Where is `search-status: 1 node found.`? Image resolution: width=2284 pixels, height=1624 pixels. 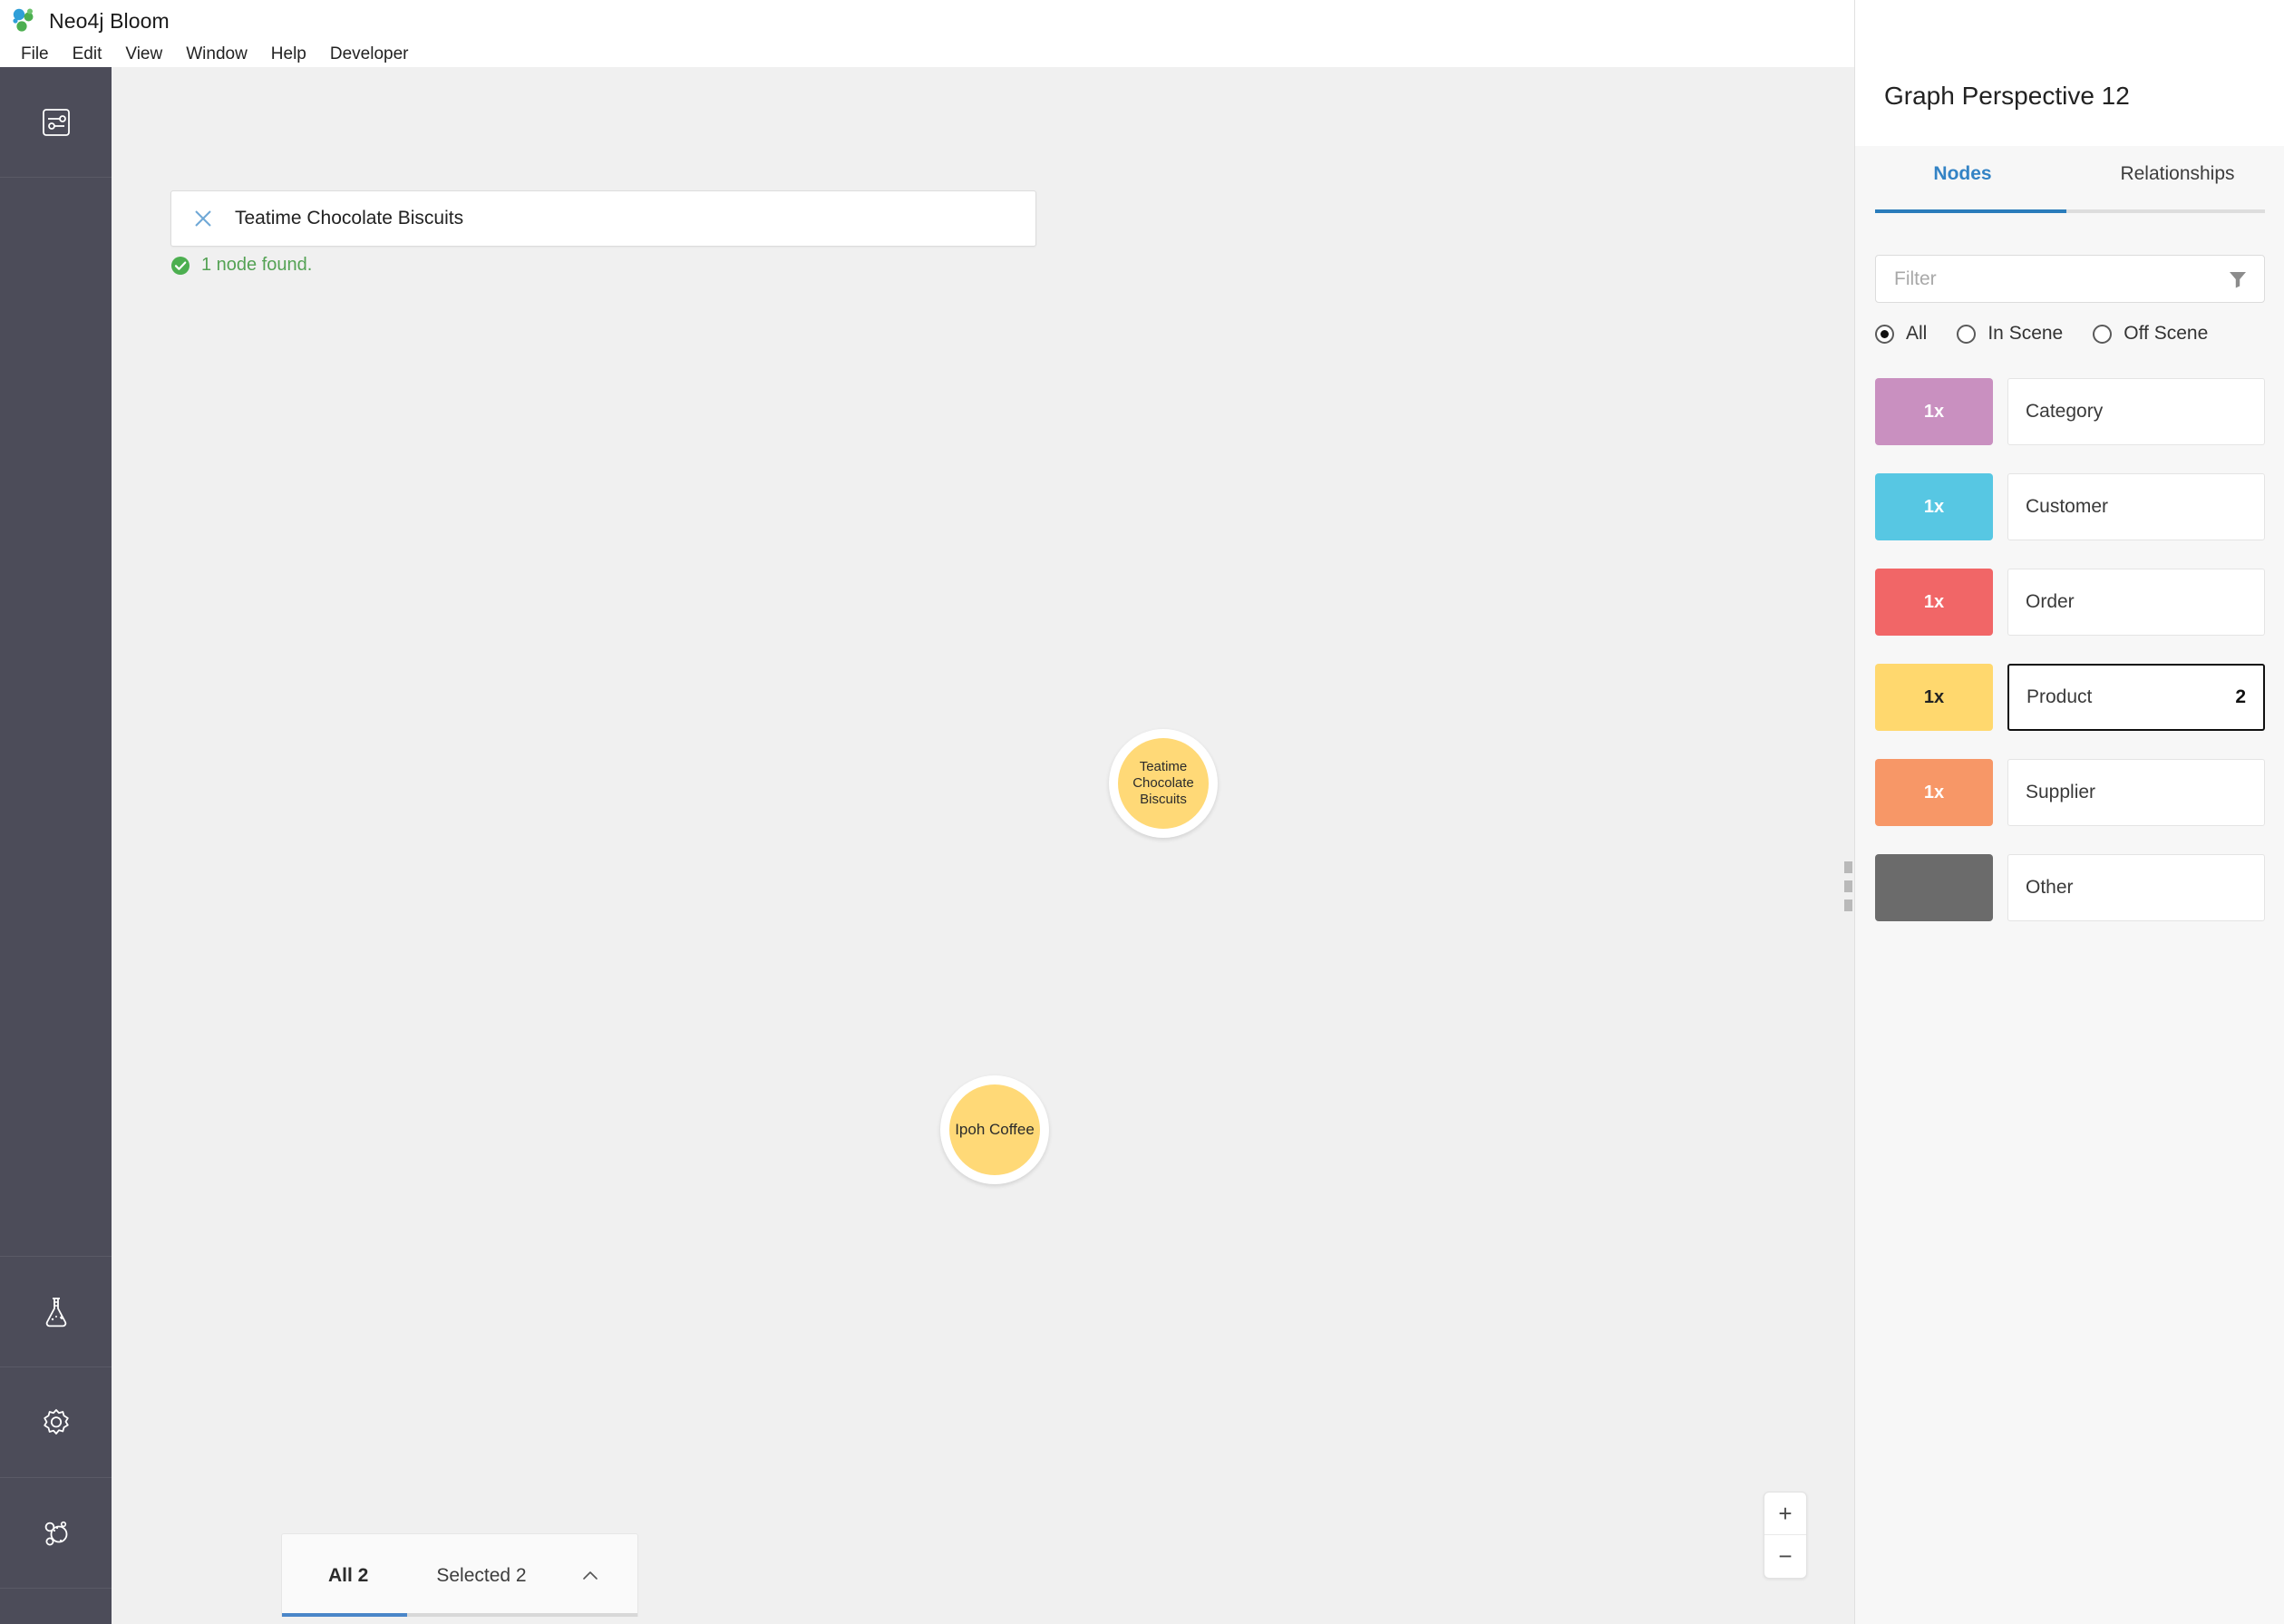 search-status: 1 node found. is located at coordinates (241, 265).